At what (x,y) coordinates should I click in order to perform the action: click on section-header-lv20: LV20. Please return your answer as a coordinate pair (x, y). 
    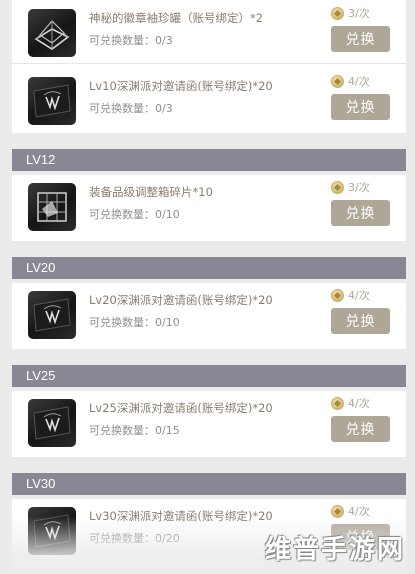
    Looking at the image, I should click on (209, 268).